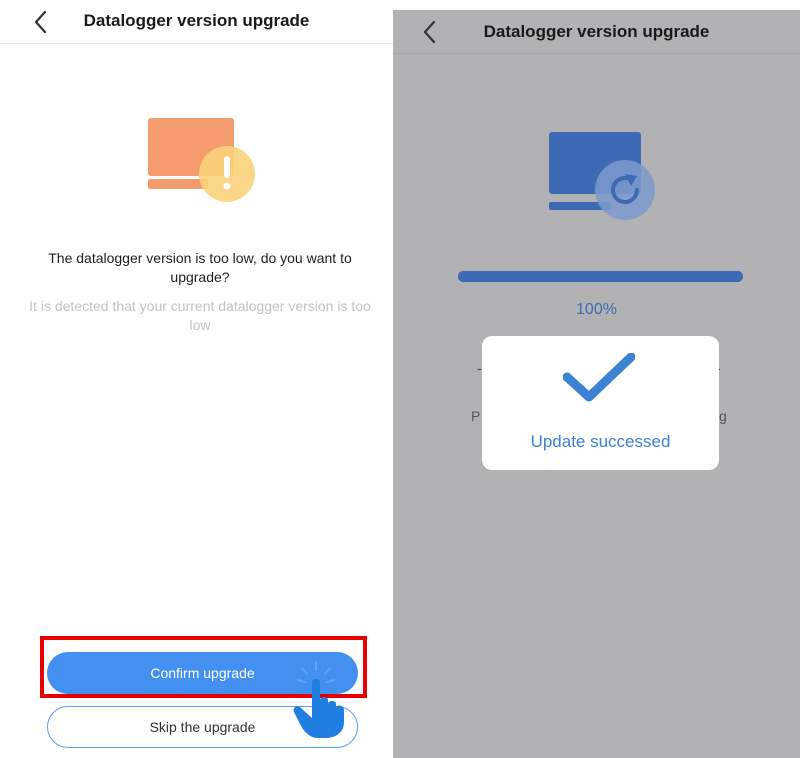 The width and height of the screenshot is (800, 758). What do you see at coordinates (600, 403) in the screenshot?
I see `success-dialog: Update successed` at bounding box center [600, 403].